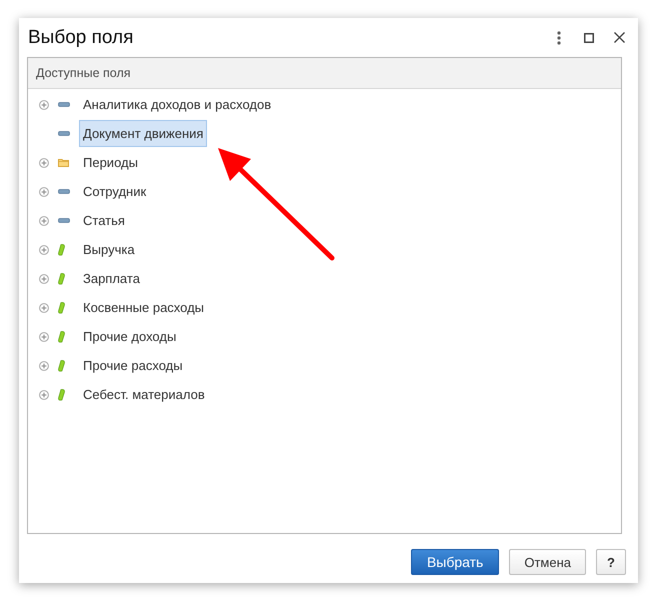 This screenshot has height=603, width=658. Describe the element at coordinates (129, 336) in the screenshot. I see `tree-item: Прочие доходы` at that location.